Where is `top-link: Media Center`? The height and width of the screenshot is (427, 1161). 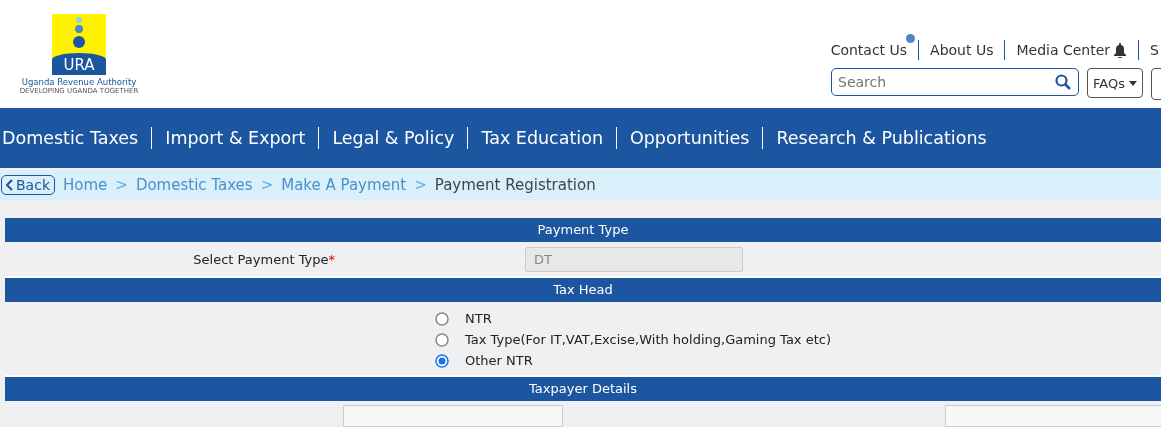
top-link: Media Center is located at coordinates (1071, 50).